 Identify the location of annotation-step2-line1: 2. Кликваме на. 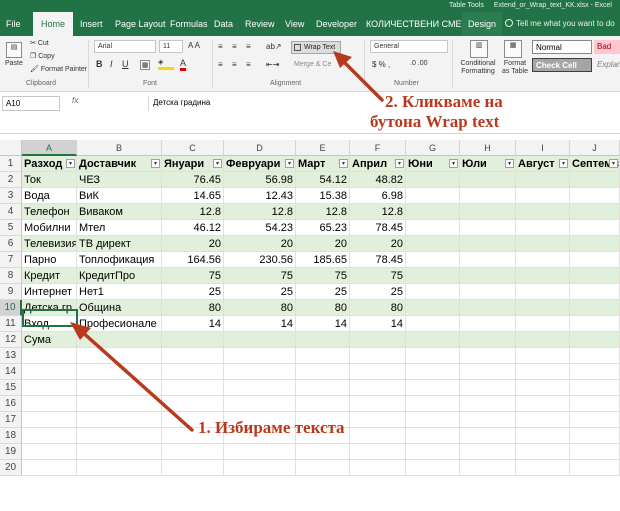
(444, 101).